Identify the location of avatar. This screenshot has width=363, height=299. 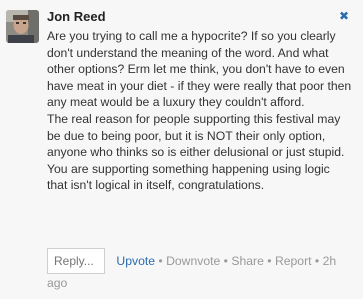
(22, 26).